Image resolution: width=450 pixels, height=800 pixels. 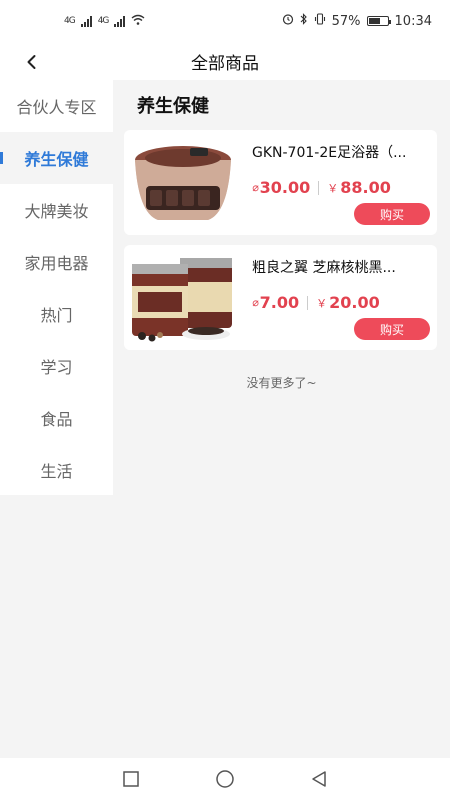 I want to click on status-bar: 4G 4G 57% 10:34, so click(x=225, y=21).